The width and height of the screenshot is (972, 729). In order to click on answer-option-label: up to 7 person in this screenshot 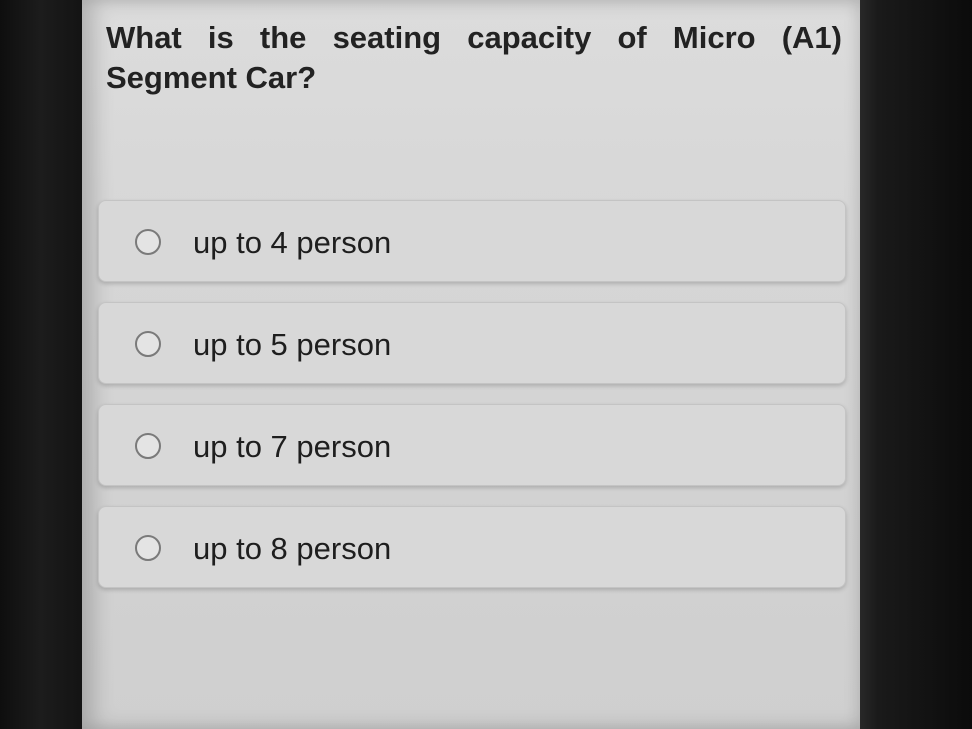, I will do `click(292, 446)`.